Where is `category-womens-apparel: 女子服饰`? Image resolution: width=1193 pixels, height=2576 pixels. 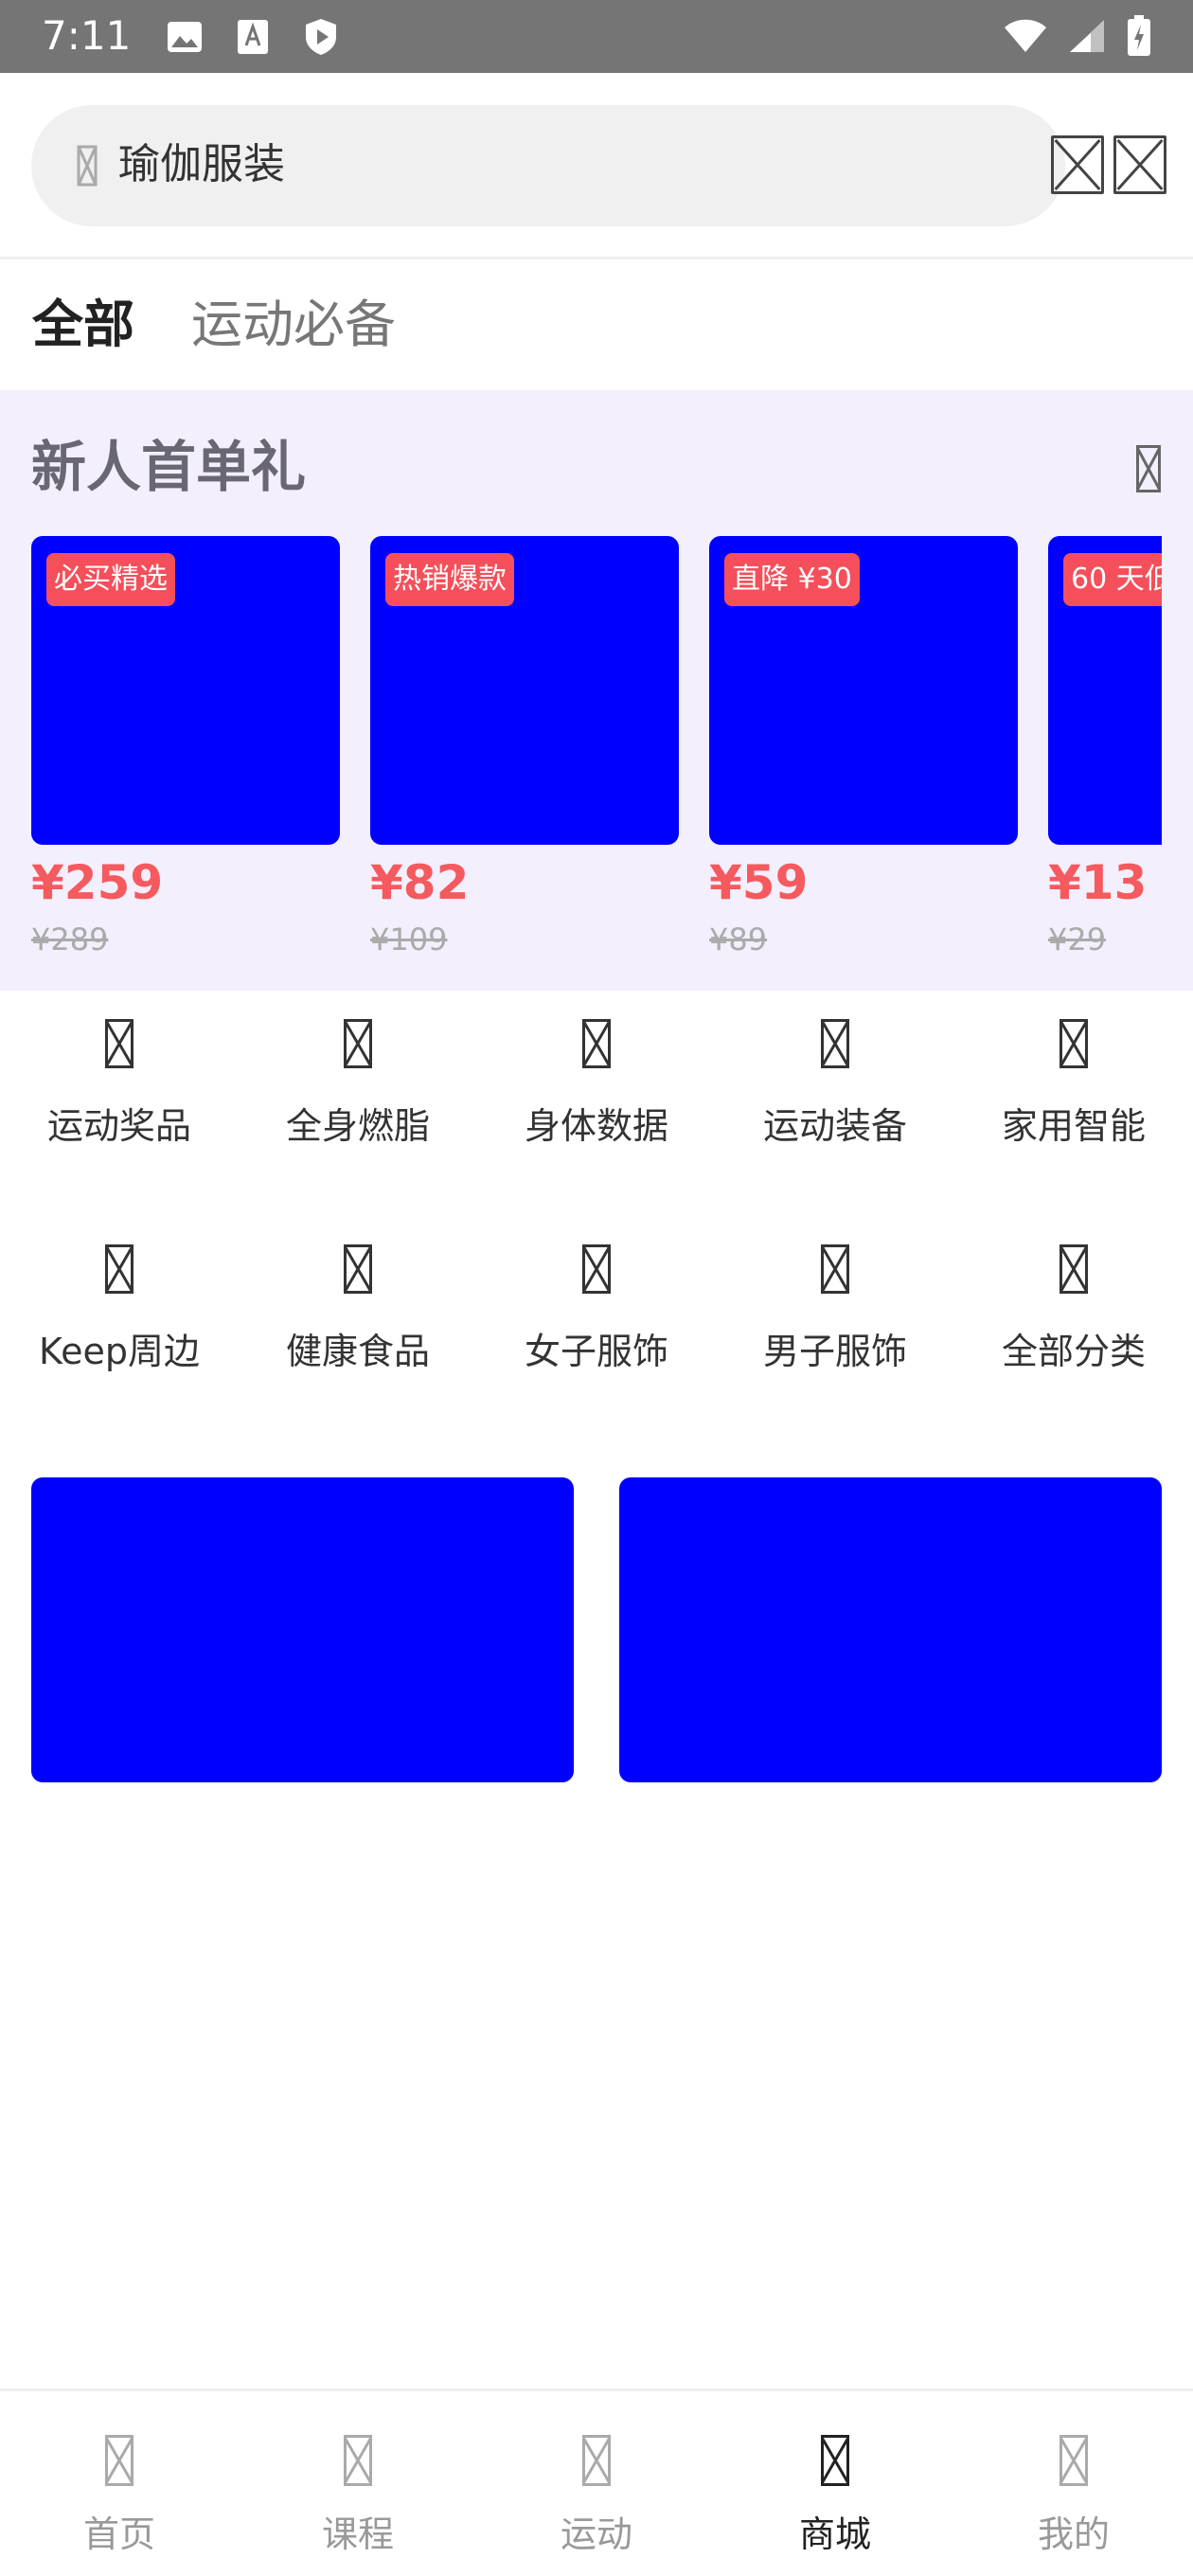 category-womens-apparel: 女子服饰 is located at coordinates (596, 1295).